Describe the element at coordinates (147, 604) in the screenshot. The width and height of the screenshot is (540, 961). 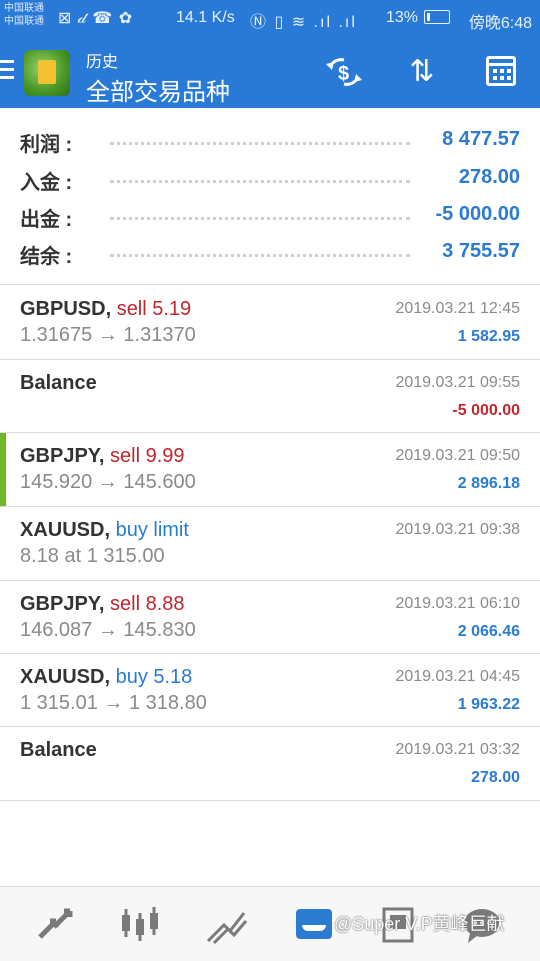
I see `trade-action: sell 8.88` at that location.